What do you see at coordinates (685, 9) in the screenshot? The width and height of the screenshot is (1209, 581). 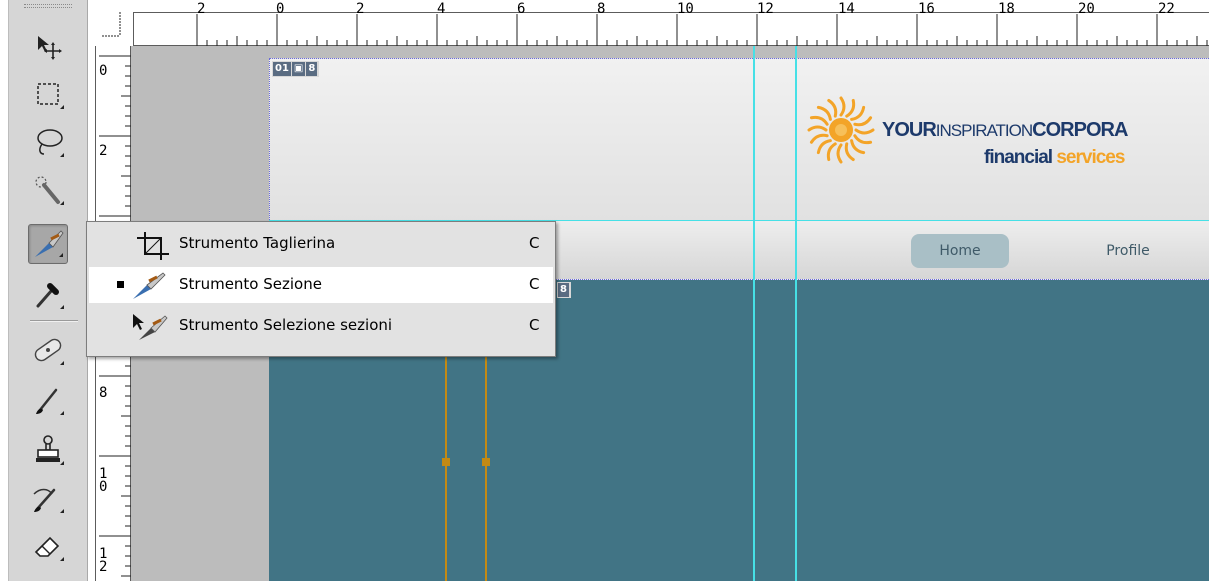 I see `ruler-label: 10` at bounding box center [685, 9].